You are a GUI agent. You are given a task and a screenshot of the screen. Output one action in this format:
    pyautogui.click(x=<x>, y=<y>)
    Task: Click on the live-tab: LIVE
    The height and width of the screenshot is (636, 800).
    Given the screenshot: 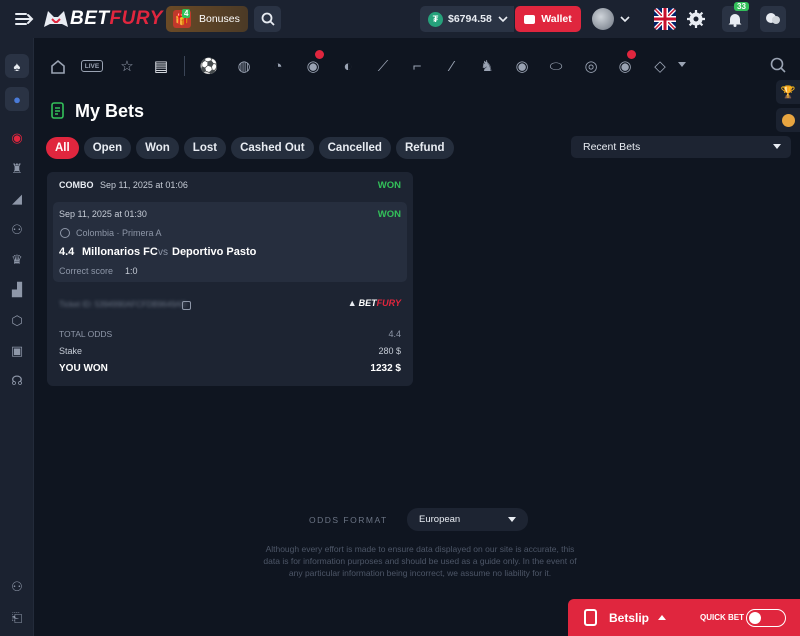 What is the action you would take?
    pyautogui.click(x=92, y=66)
    